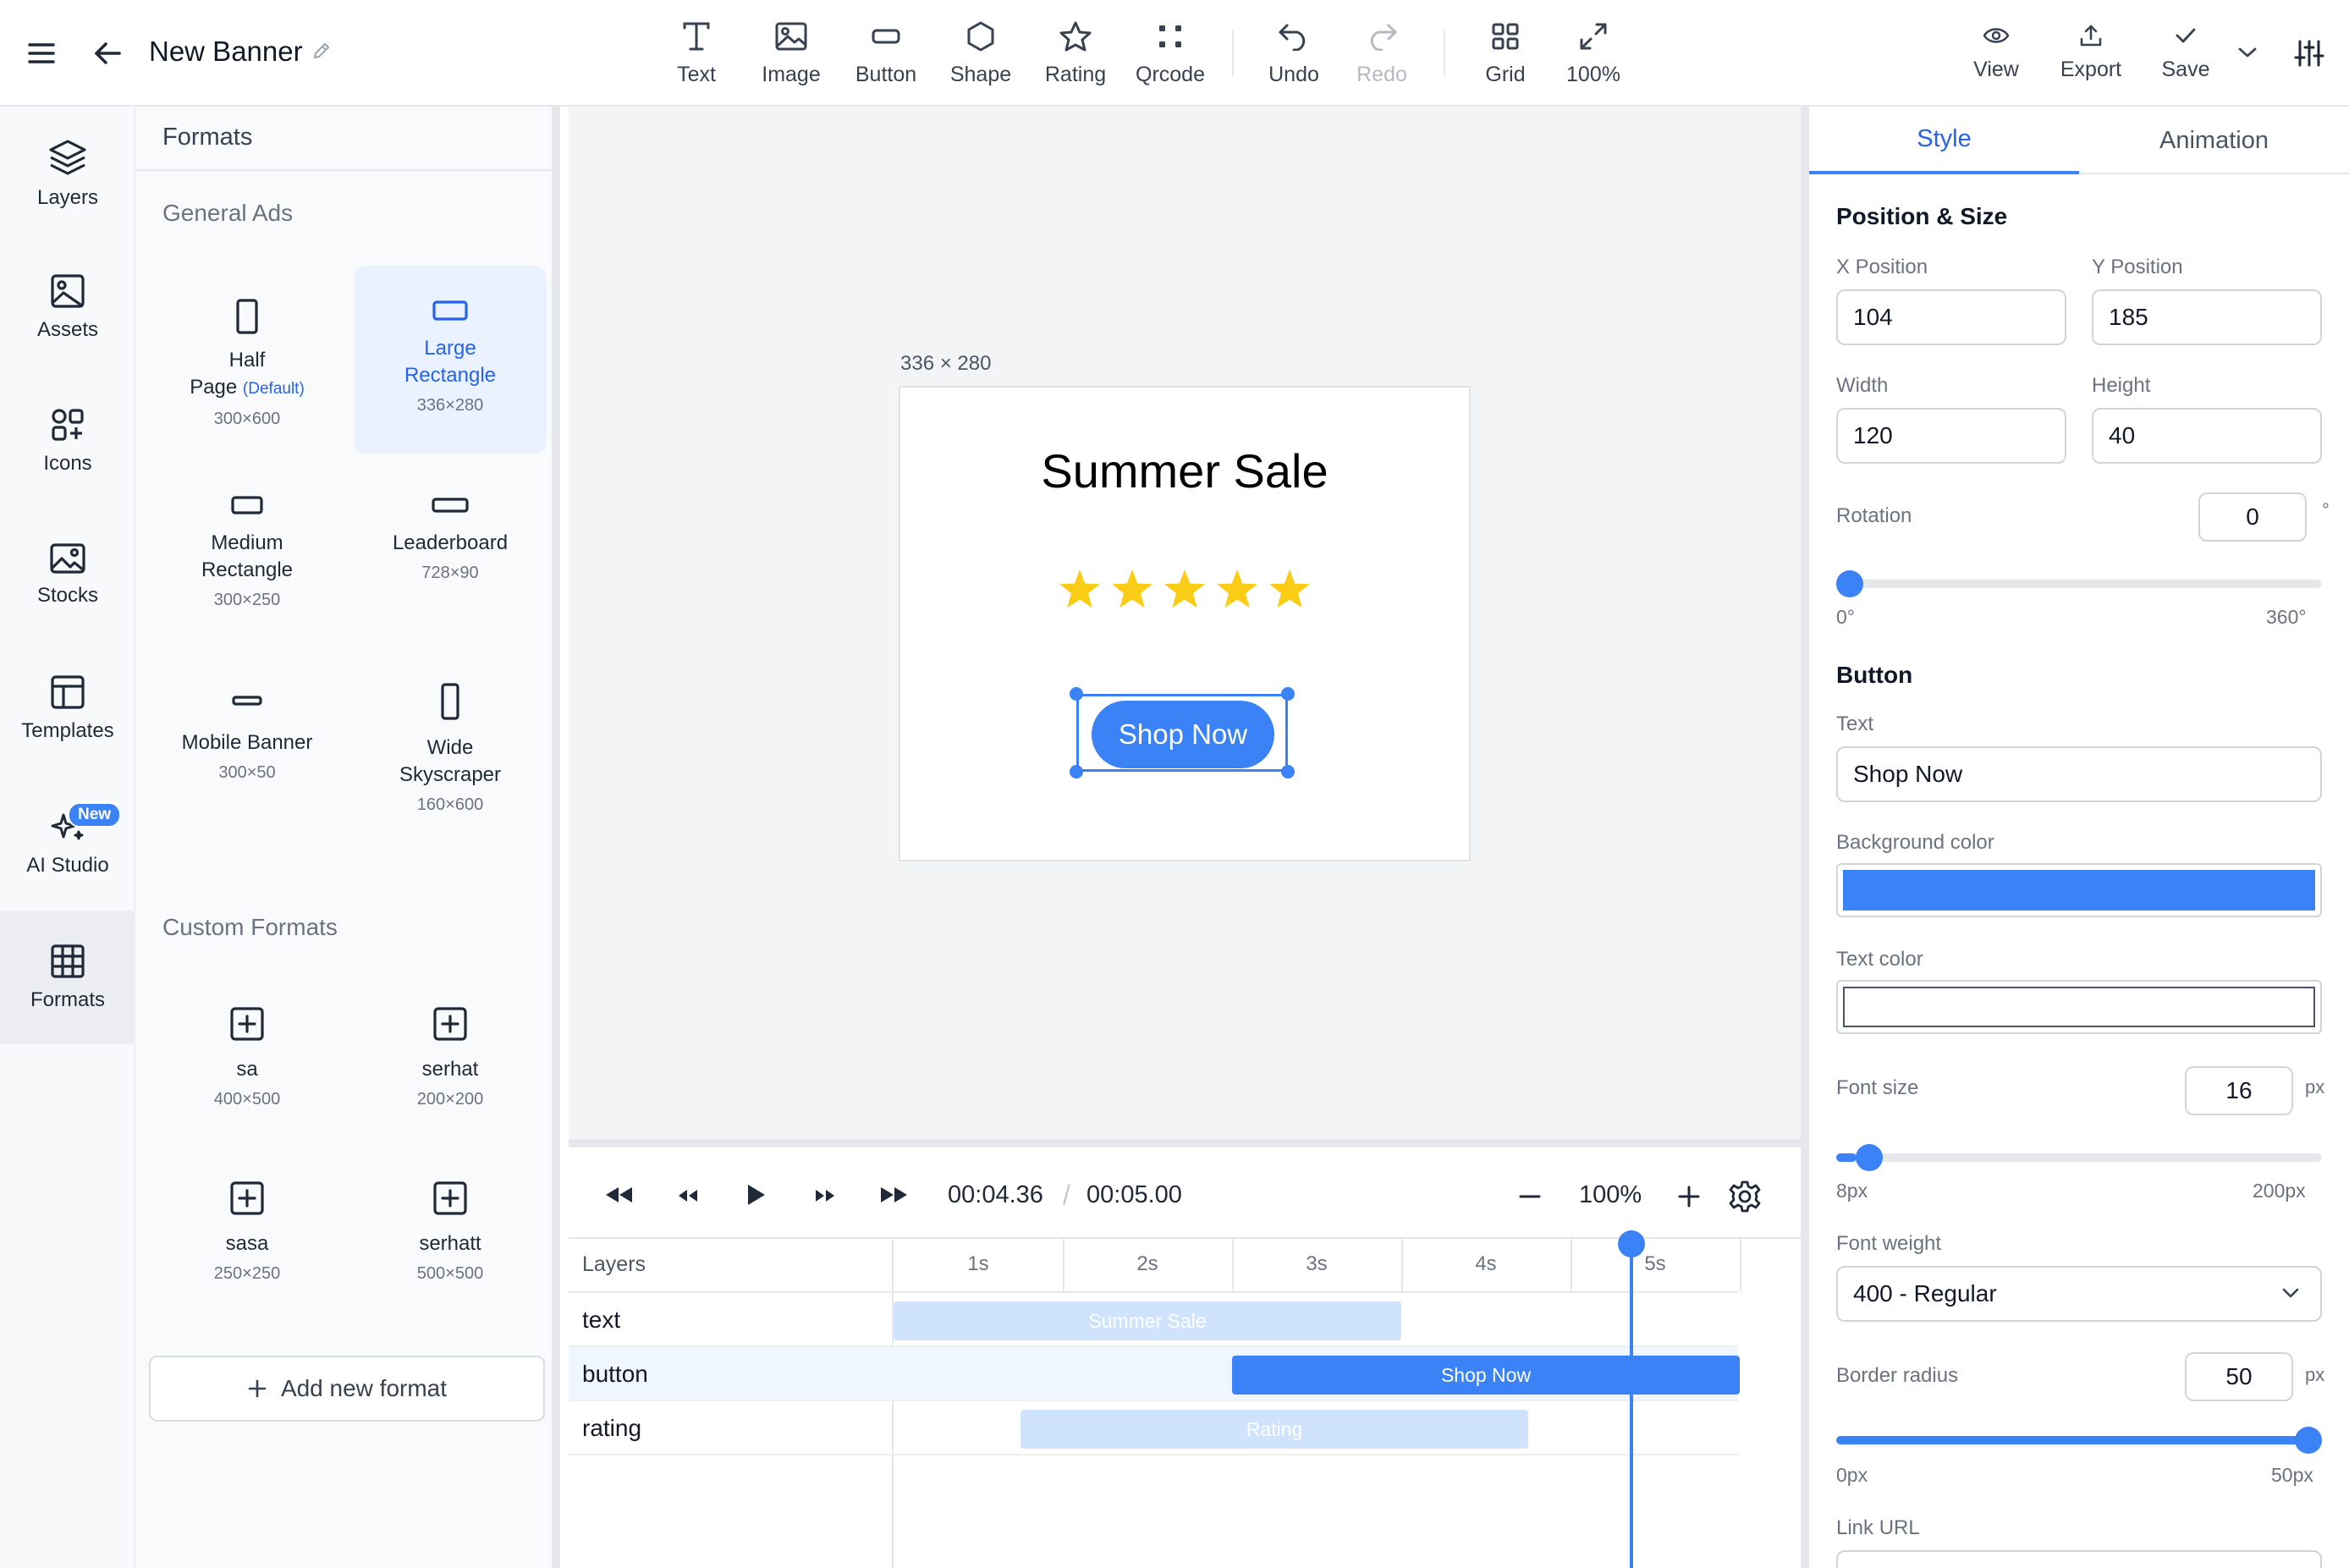 The width and height of the screenshot is (2349, 1568). I want to click on custom-format-serhat: serhat 200×200, so click(451, 1071).